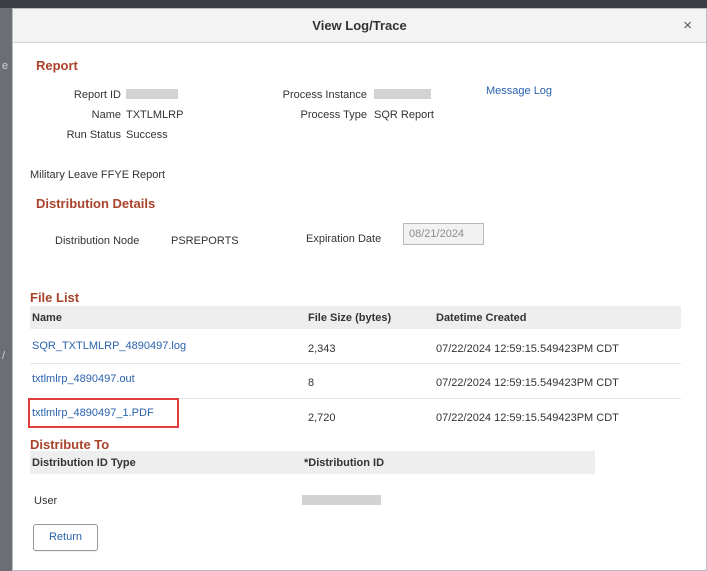 The height and width of the screenshot is (571, 707). I want to click on run-status-value: Success, so click(147, 135).